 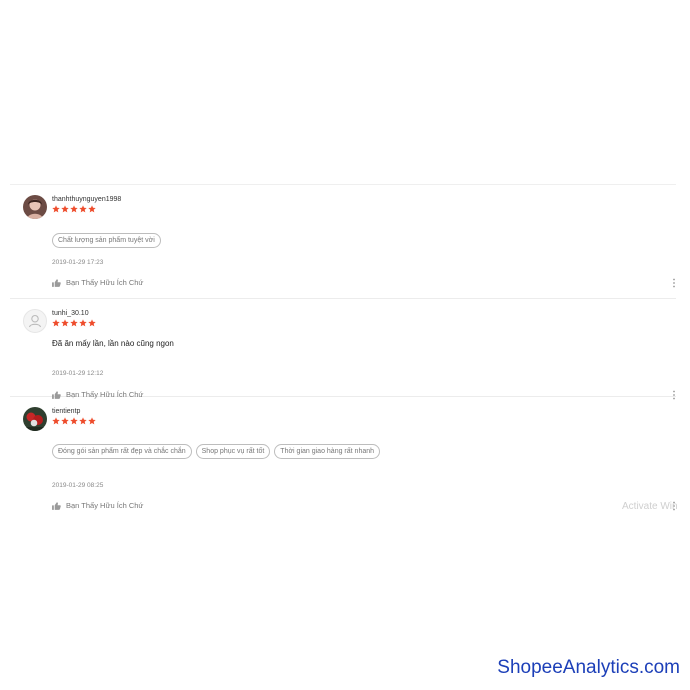 What do you see at coordinates (70, 314) in the screenshot?
I see `review-username: tunhi_30.10` at bounding box center [70, 314].